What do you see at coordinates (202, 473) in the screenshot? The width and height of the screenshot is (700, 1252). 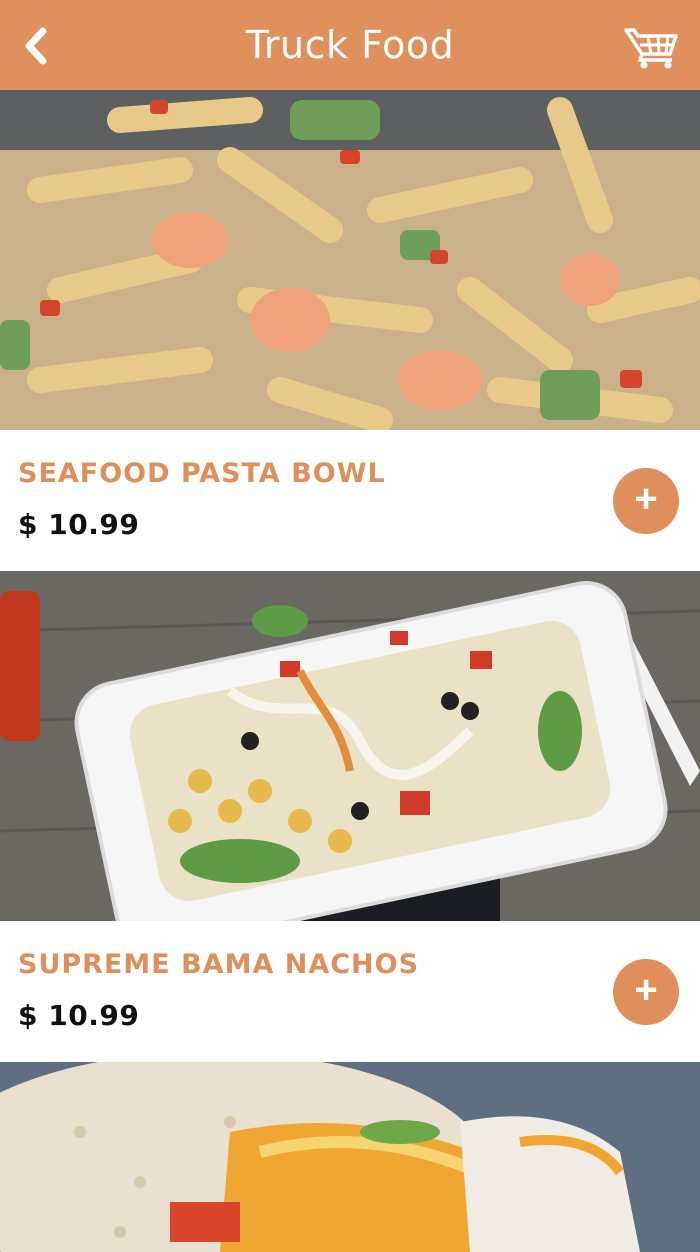 I see `item-name: SEAFOOD PASTA BOWL` at bounding box center [202, 473].